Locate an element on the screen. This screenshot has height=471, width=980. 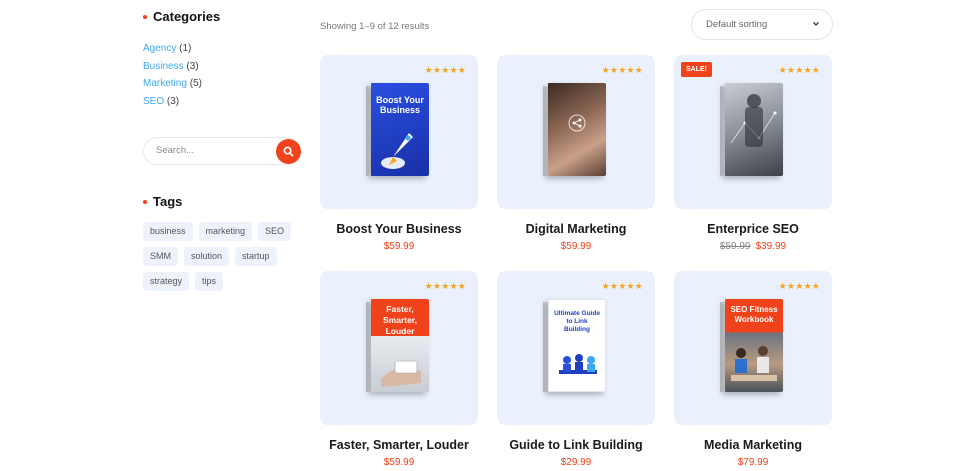
product-card: ★★★★★ Digital Marketing $59.99 is located at coordinates (576, 153).